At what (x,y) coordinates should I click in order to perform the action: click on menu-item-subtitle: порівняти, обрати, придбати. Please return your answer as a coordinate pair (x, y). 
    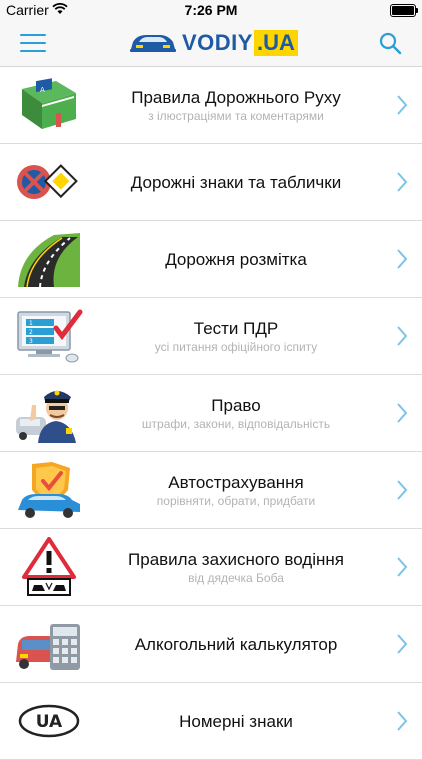
    Looking at the image, I should click on (236, 500).